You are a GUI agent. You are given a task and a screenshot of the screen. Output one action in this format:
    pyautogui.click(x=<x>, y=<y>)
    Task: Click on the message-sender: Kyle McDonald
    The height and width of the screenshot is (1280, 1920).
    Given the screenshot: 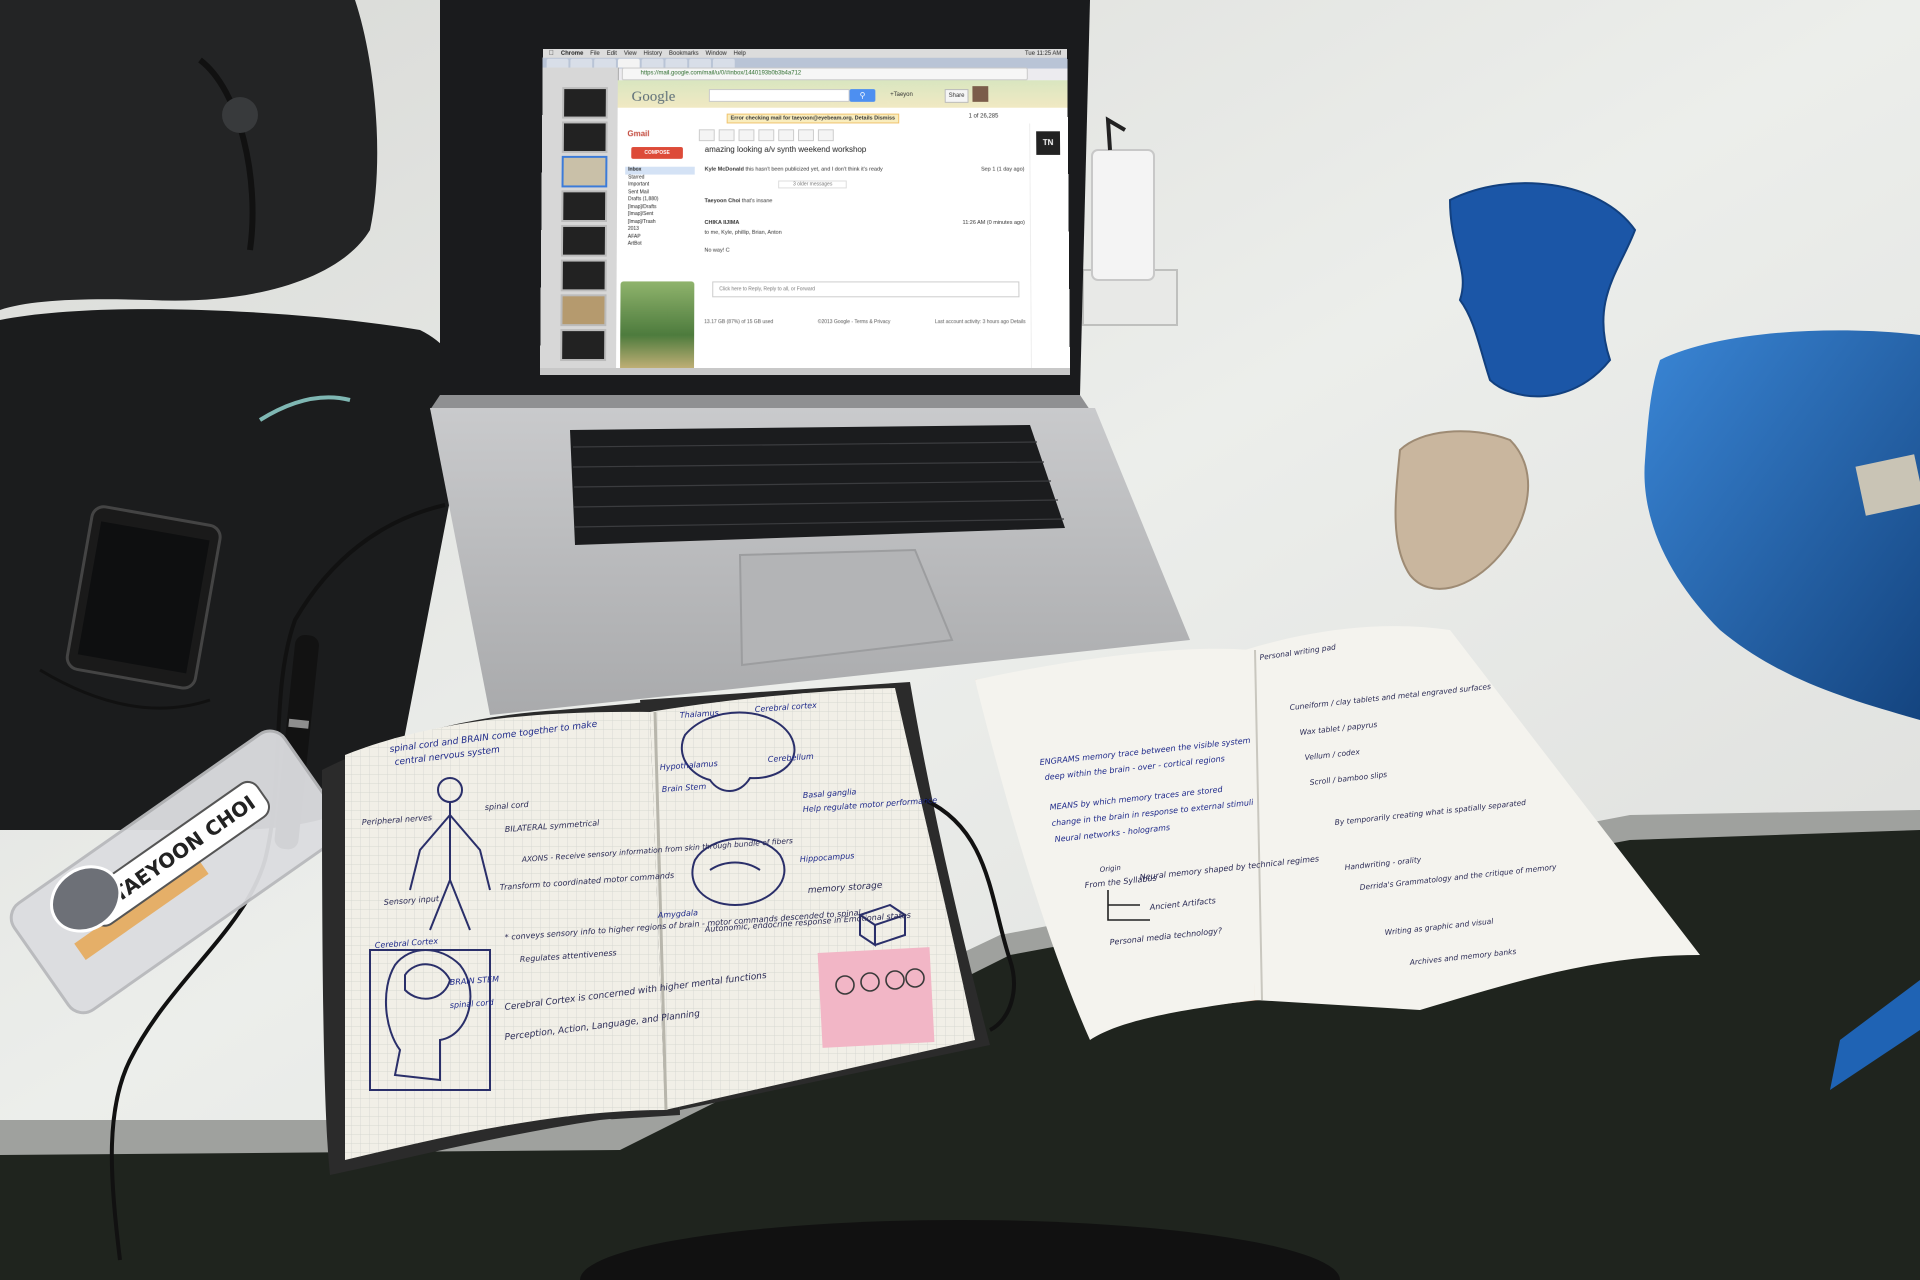 What is the action you would take?
    pyautogui.click(x=724, y=170)
    